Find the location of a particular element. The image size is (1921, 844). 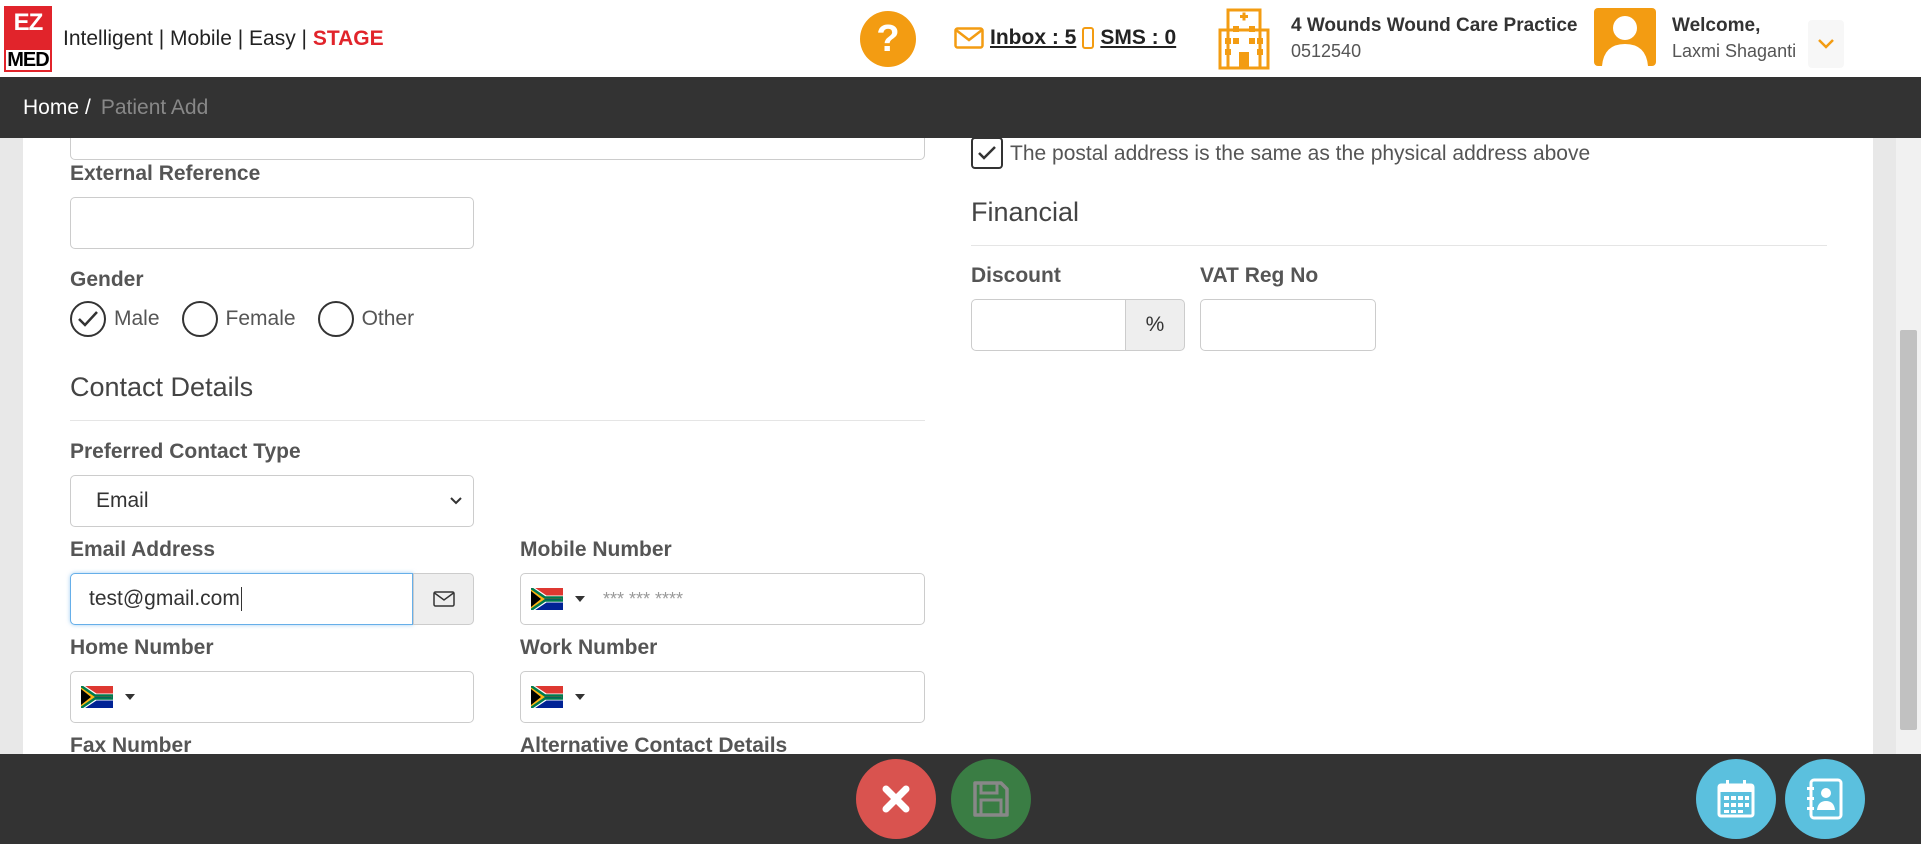

user-avatar-icon is located at coordinates (1625, 37).